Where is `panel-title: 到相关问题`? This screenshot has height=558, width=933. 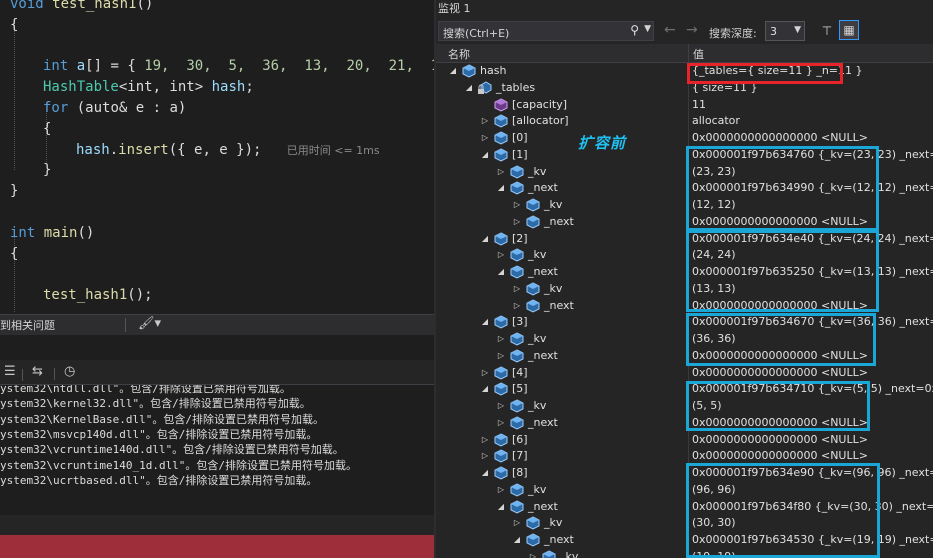 panel-title: 到相关问题 is located at coordinates (27, 325).